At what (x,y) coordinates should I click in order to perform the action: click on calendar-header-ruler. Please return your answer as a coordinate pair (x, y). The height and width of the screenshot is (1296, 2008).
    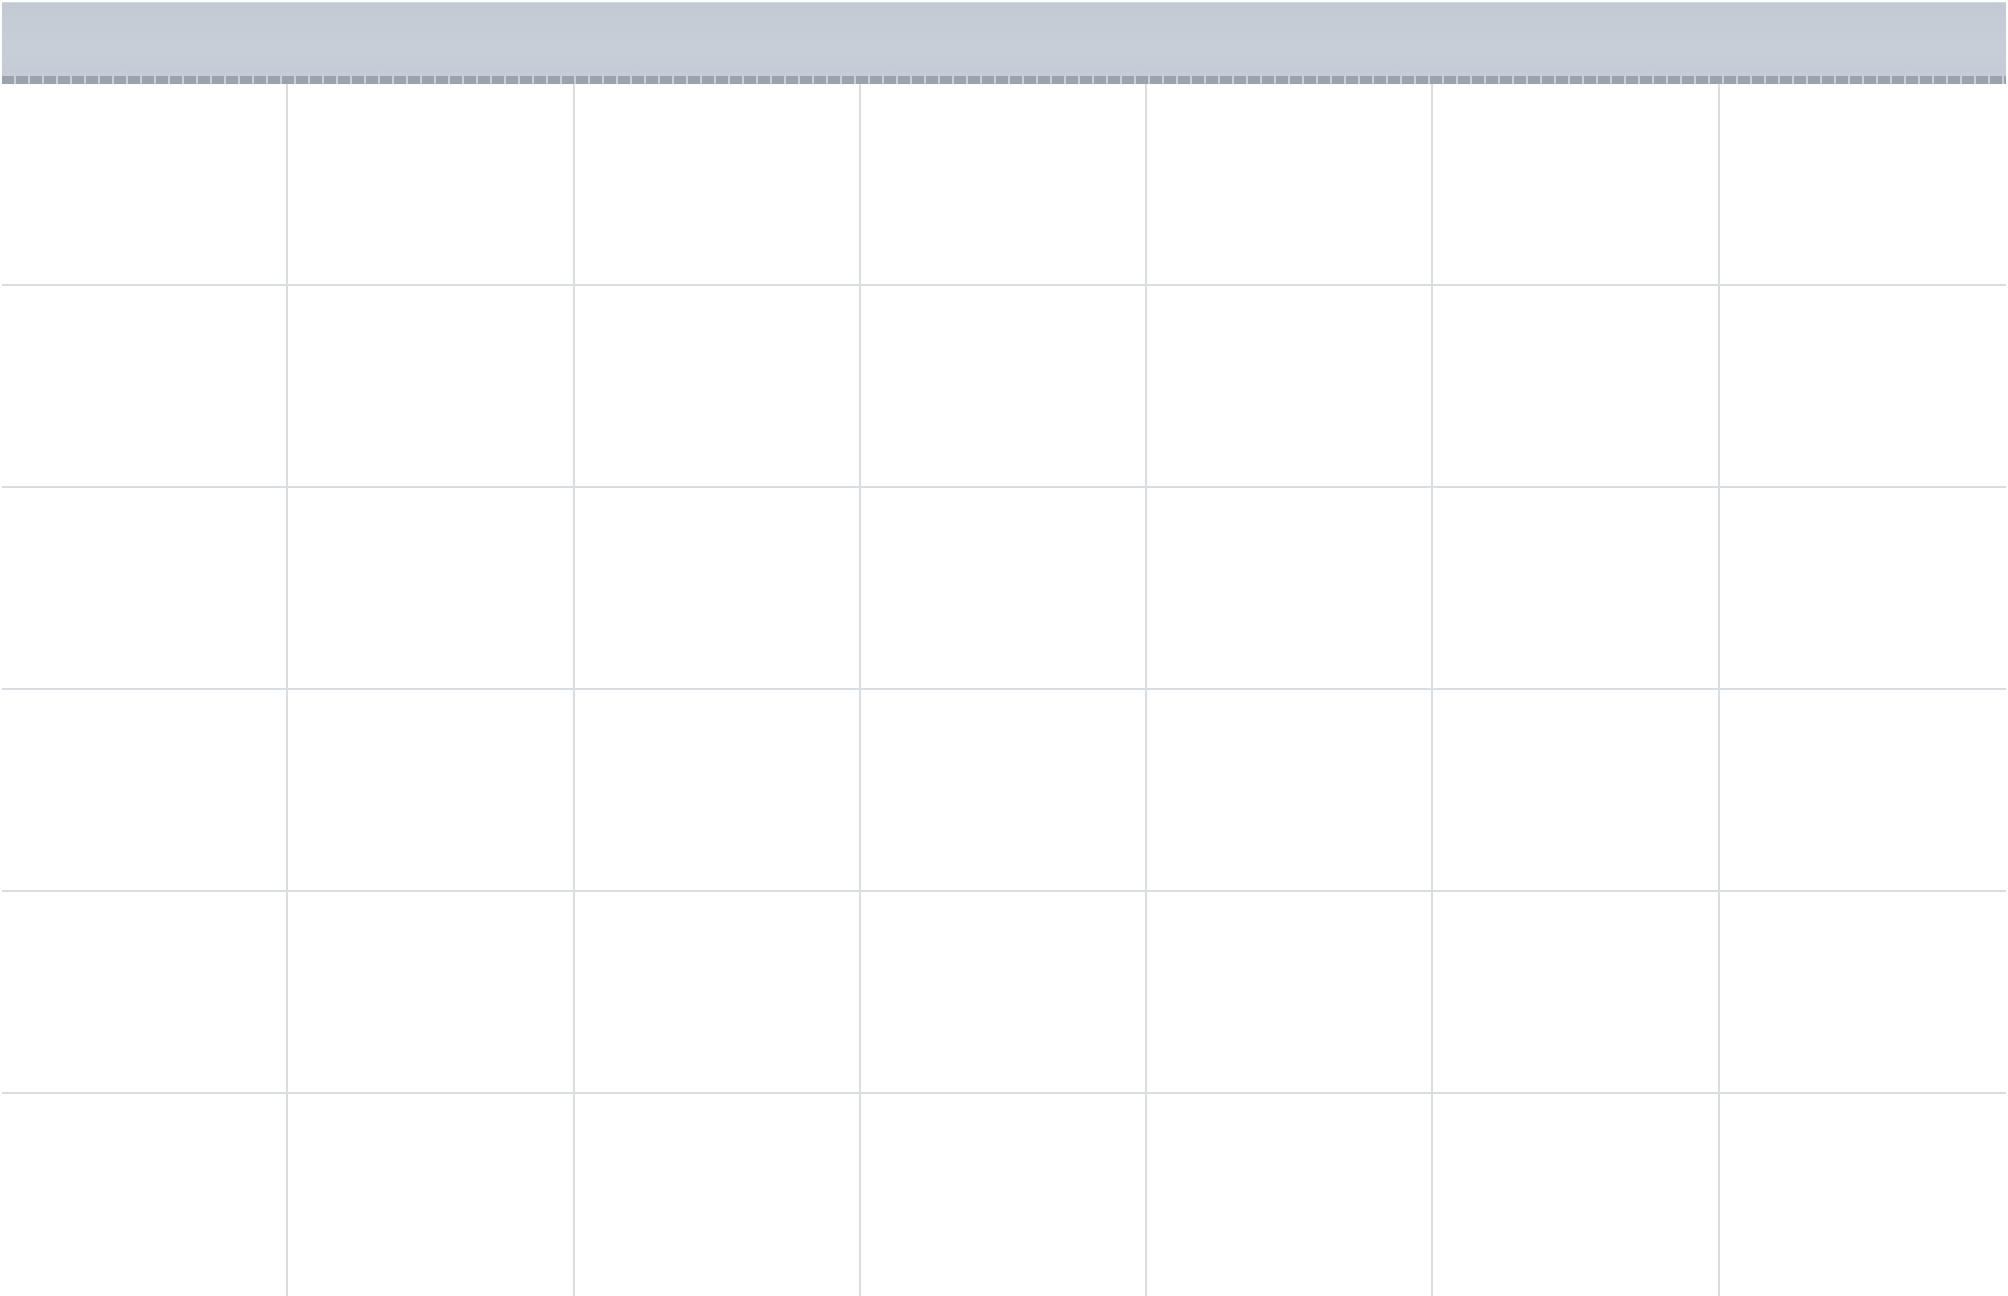
    Looking at the image, I should click on (1004, 80).